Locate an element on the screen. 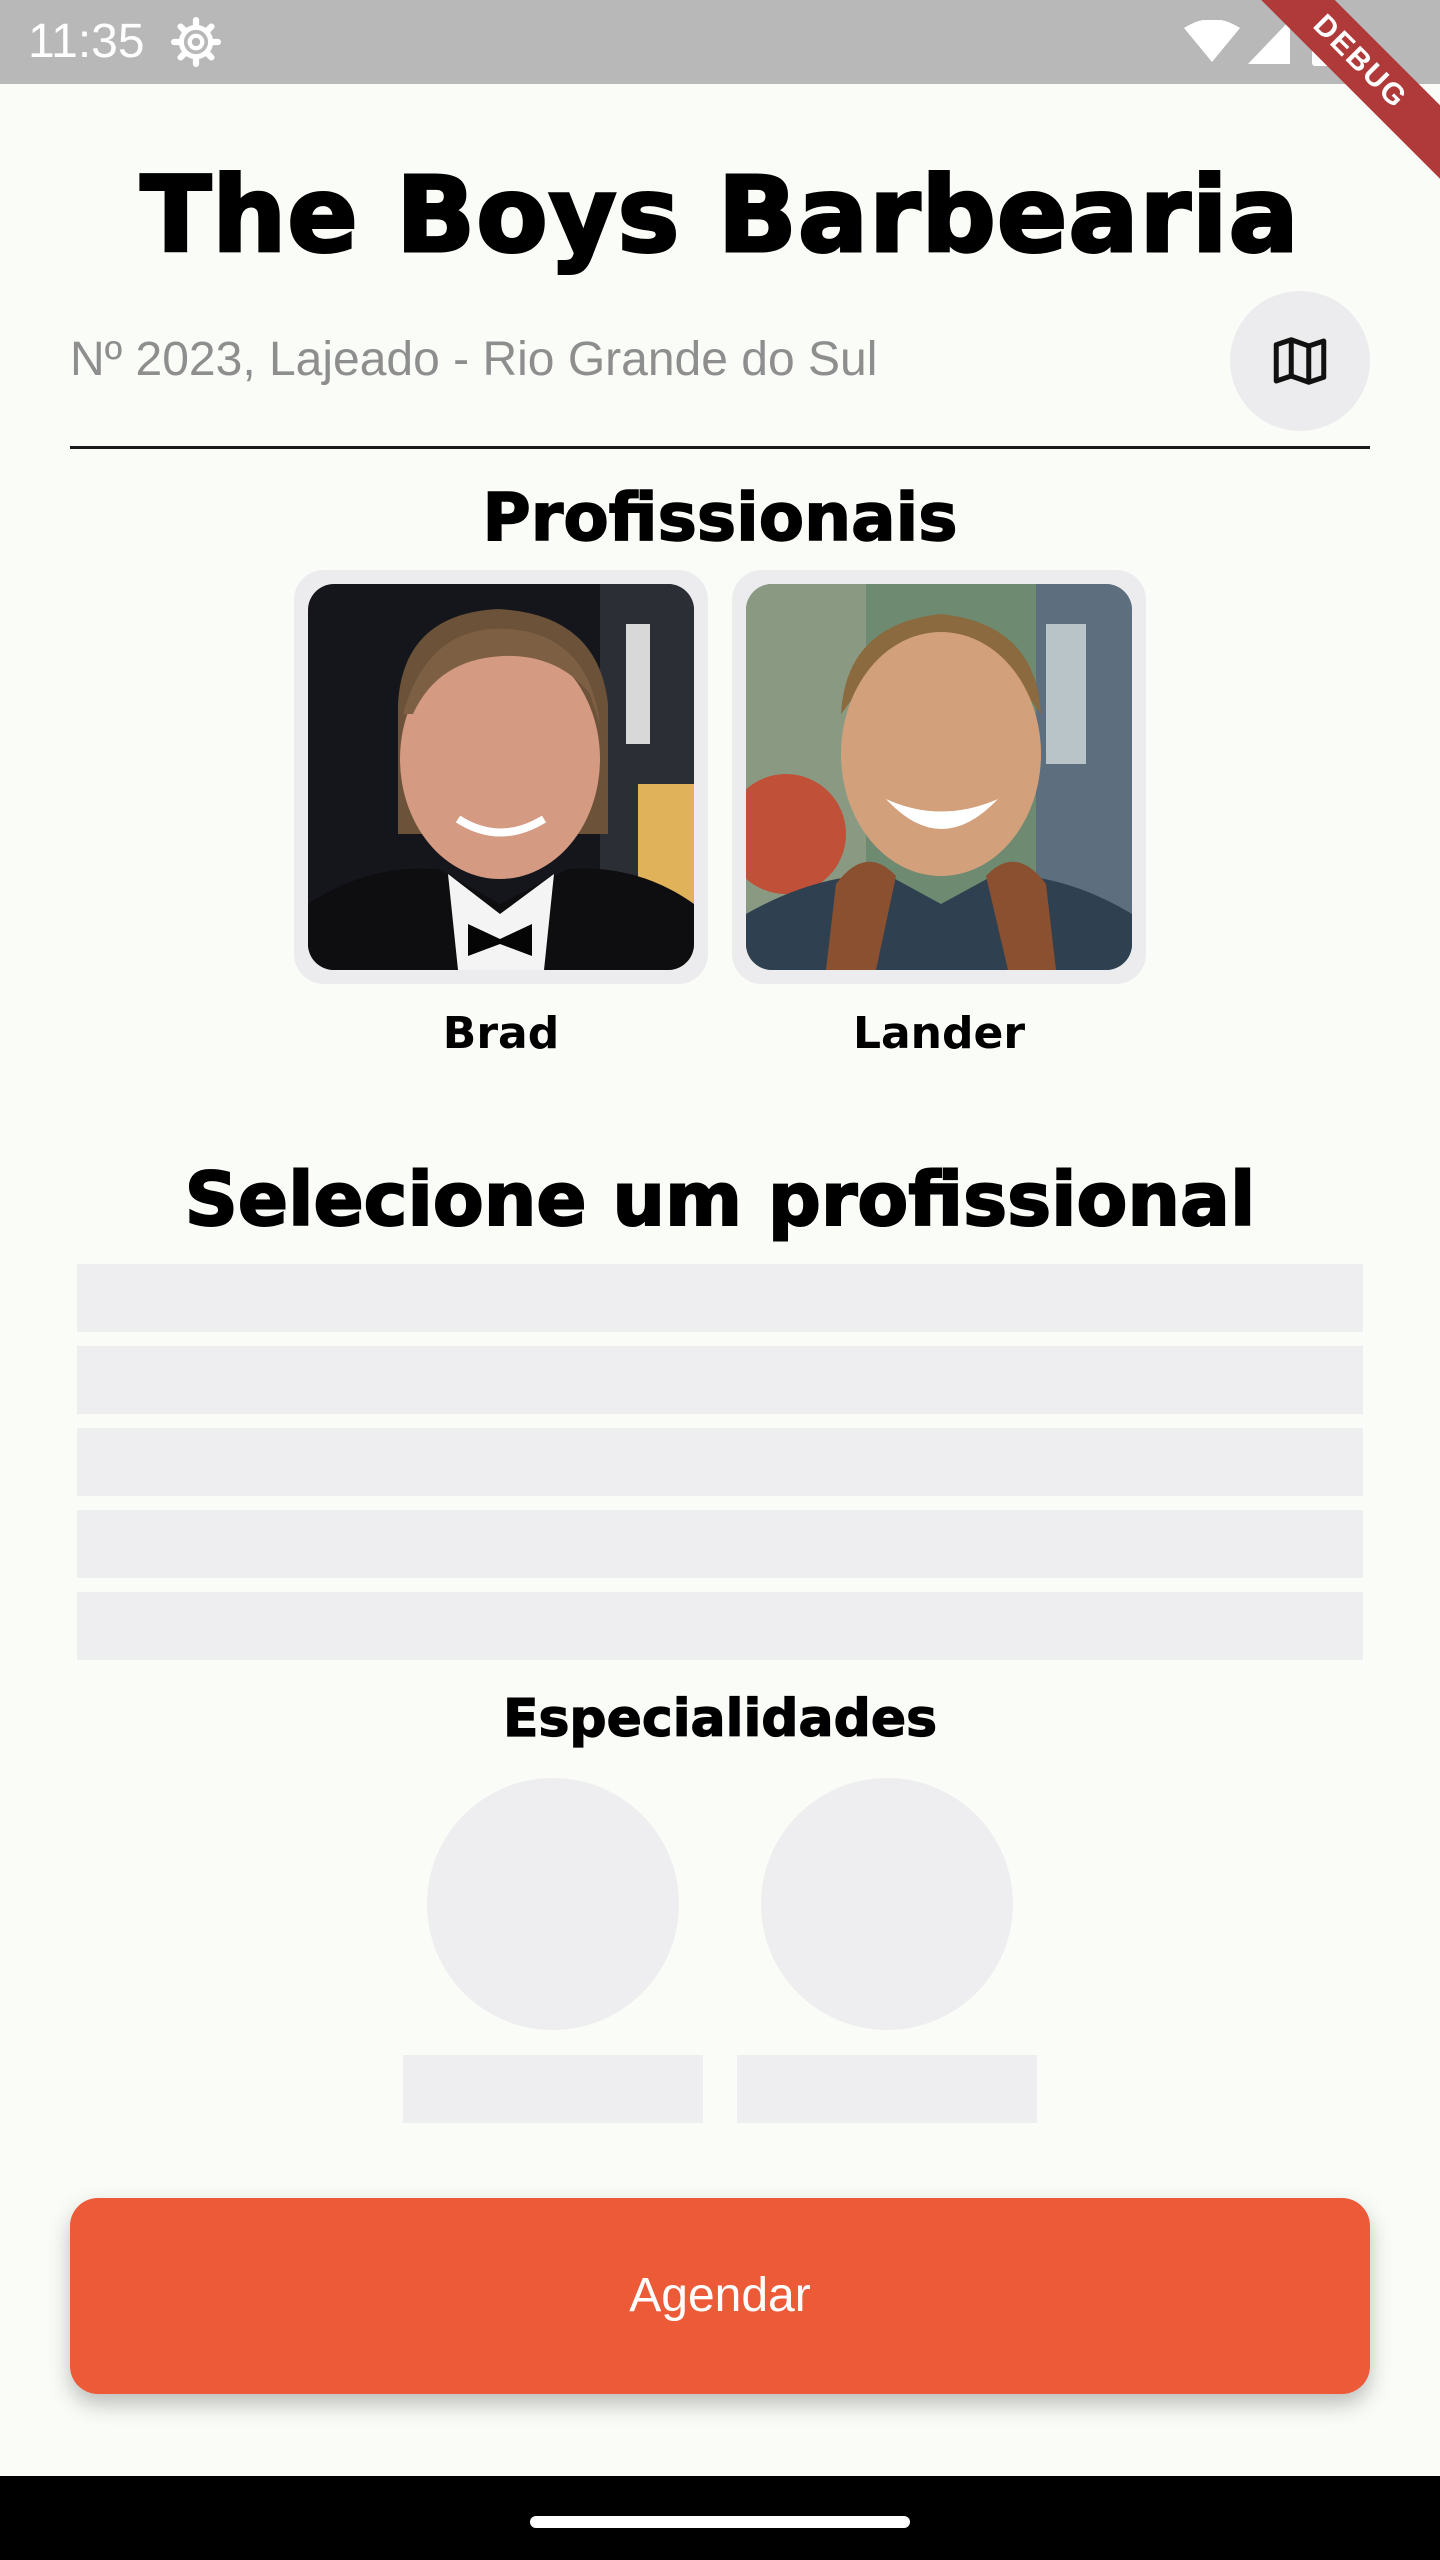 The height and width of the screenshot is (2560, 1440). professional-name: Brad is located at coordinates (501, 1033).